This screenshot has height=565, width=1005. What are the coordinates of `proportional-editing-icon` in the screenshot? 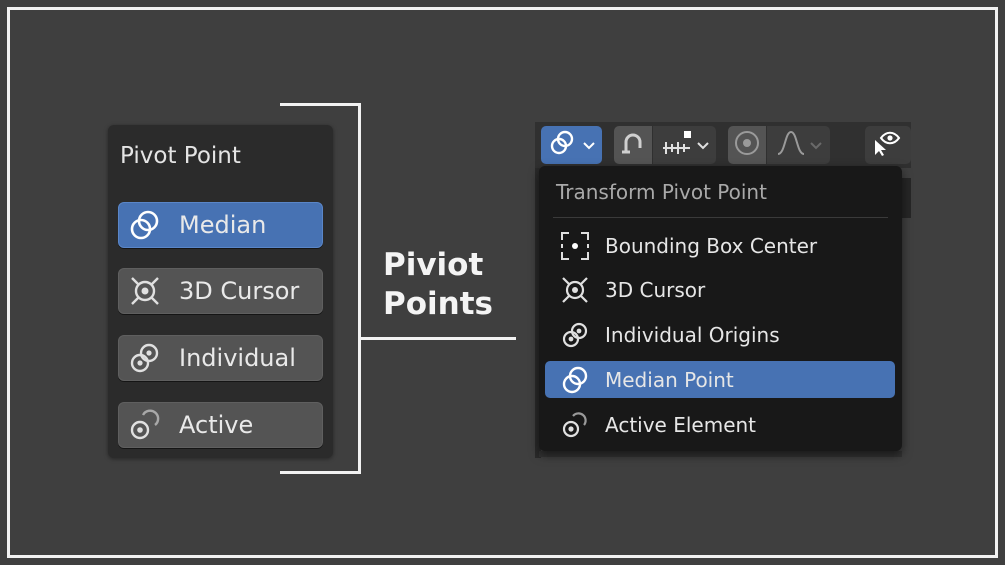 It's located at (747, 145).